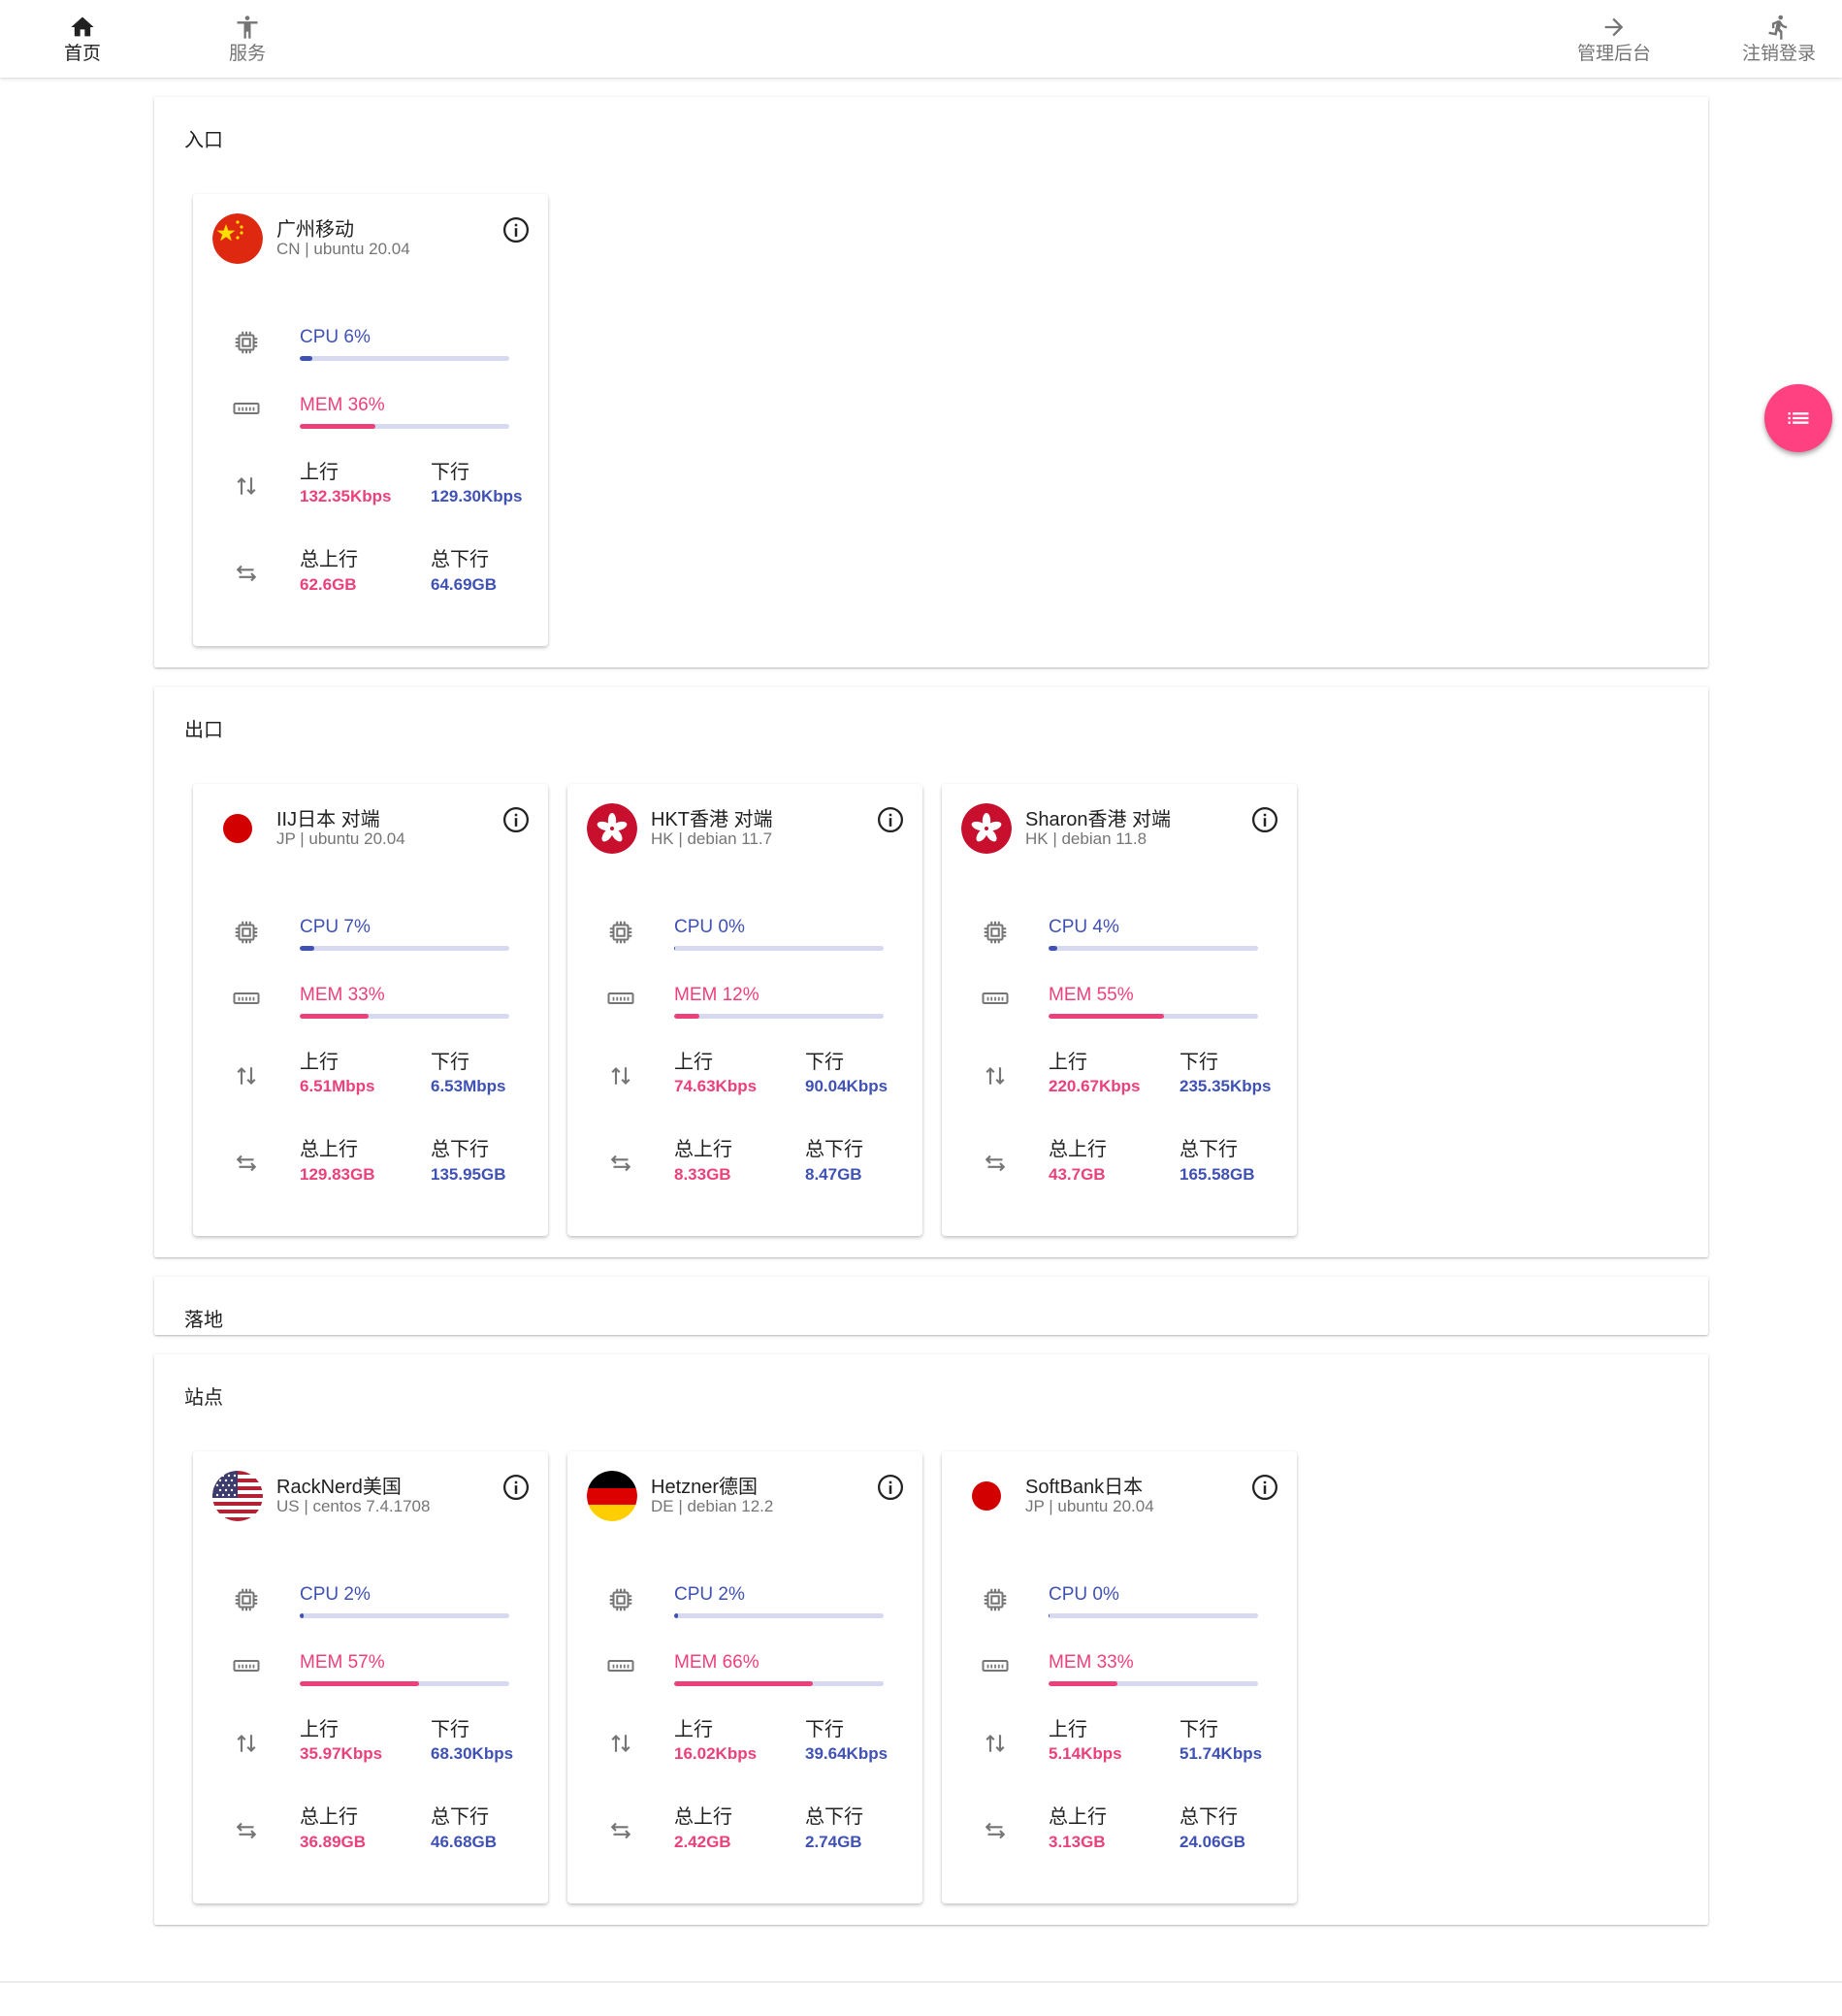  Describe the element at coordinates (319, 1729) in the screenshot. I see `up-label: 上行` at that location.